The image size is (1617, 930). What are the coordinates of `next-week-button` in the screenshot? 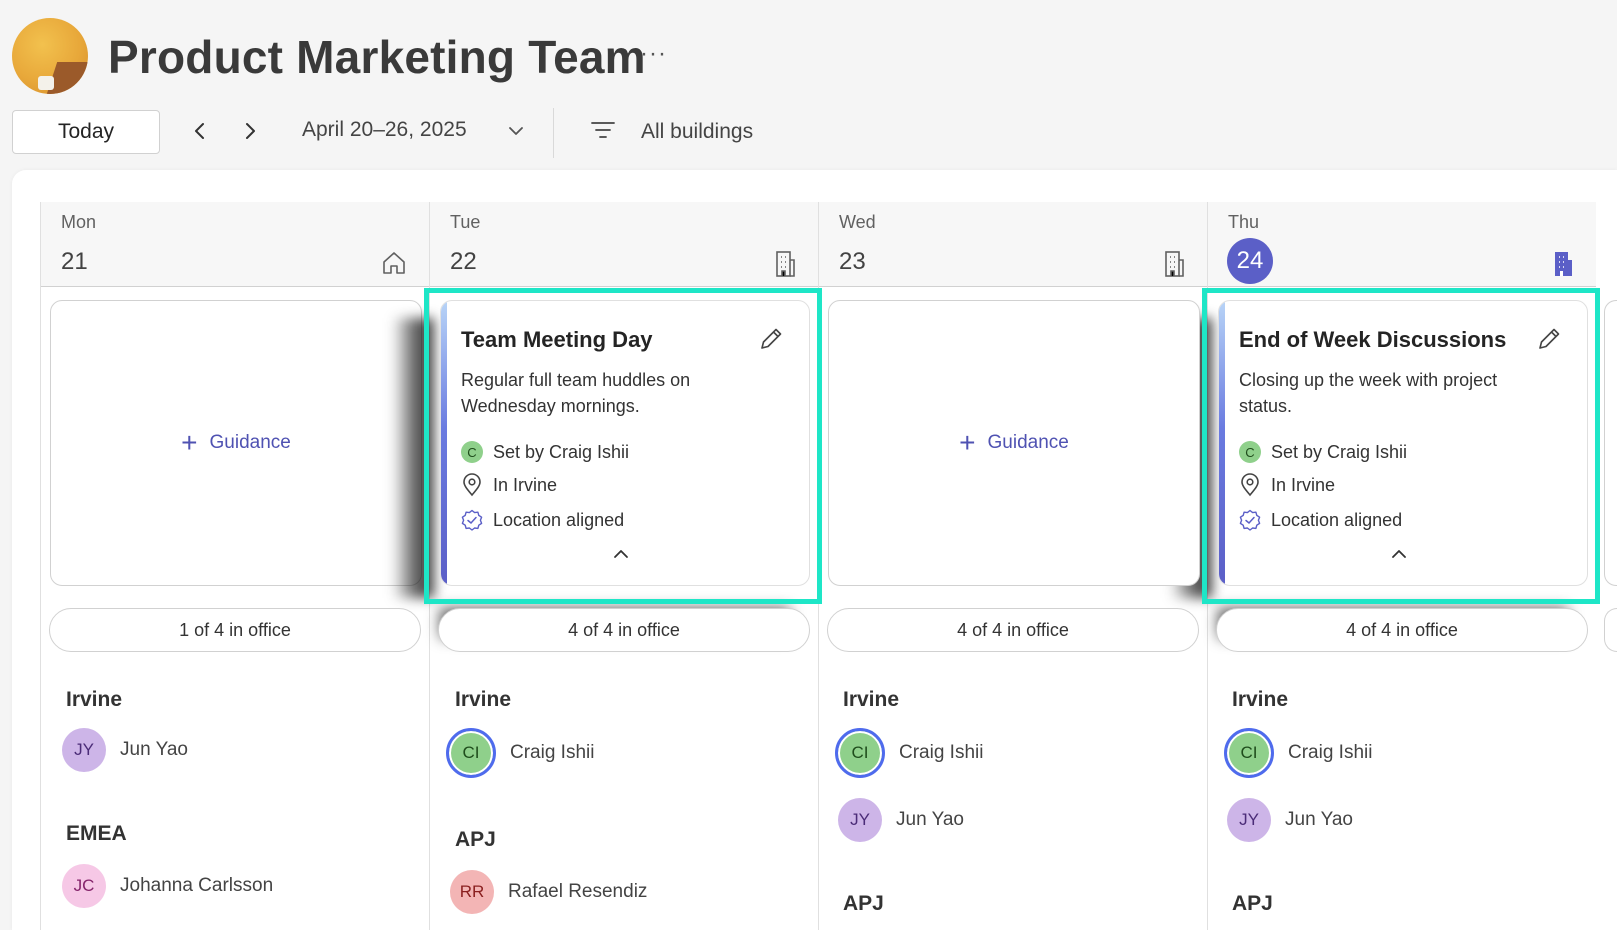 It's located at (250, 131).